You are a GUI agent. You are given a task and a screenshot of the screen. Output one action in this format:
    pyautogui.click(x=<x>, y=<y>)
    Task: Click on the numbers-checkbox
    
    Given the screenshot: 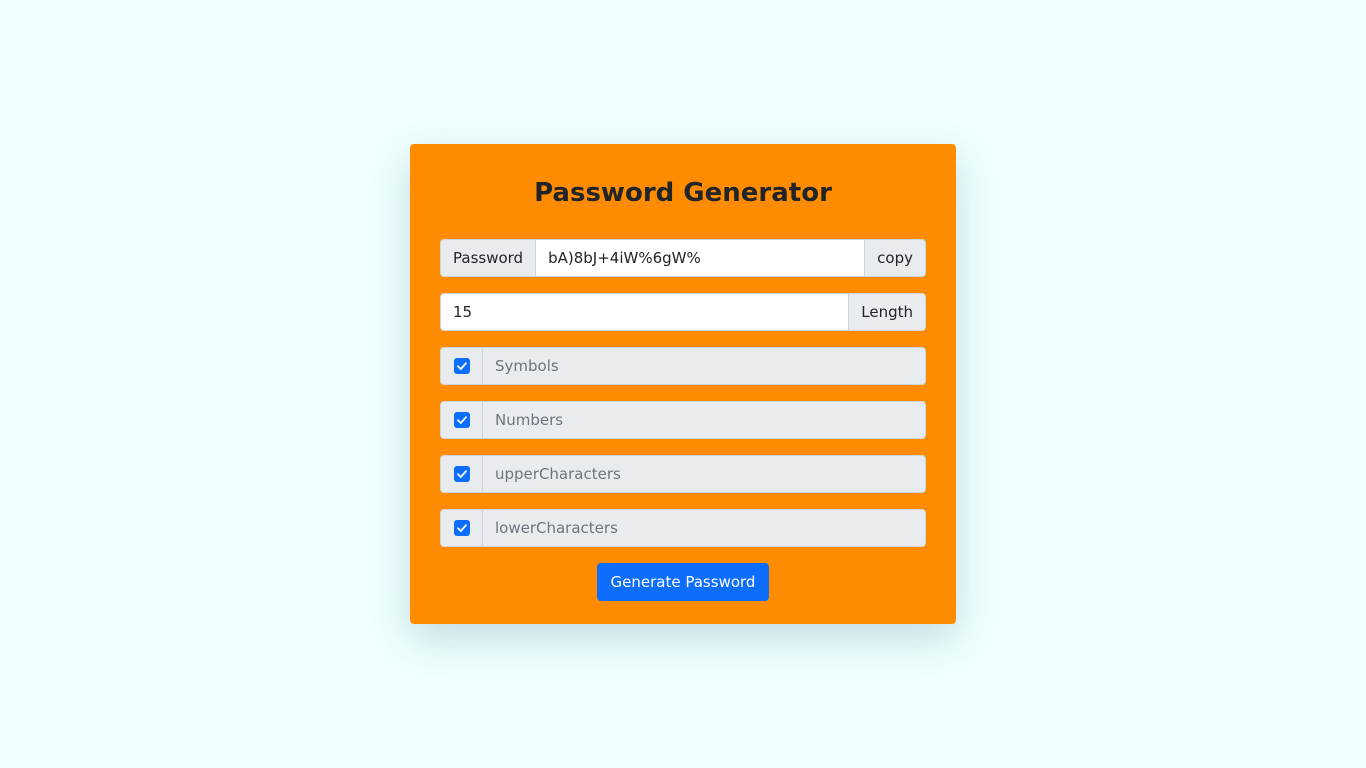 What is the action you would take?
    pyautogui.click(x=461, y=420)
    